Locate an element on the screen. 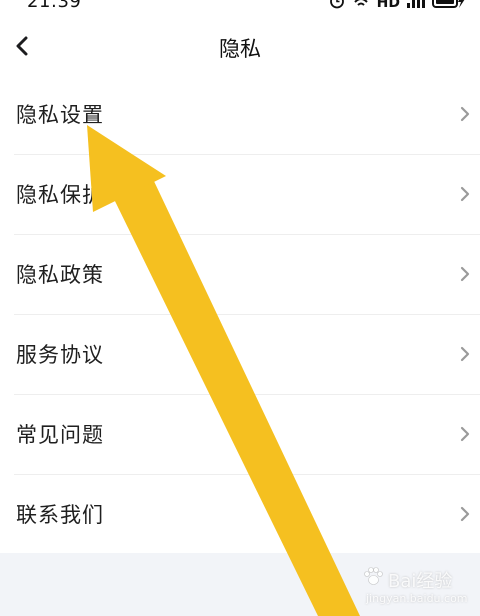 The height and width of the screenshot is (616, 480). page-title: 隐私 is located at coordinates (240, 49).